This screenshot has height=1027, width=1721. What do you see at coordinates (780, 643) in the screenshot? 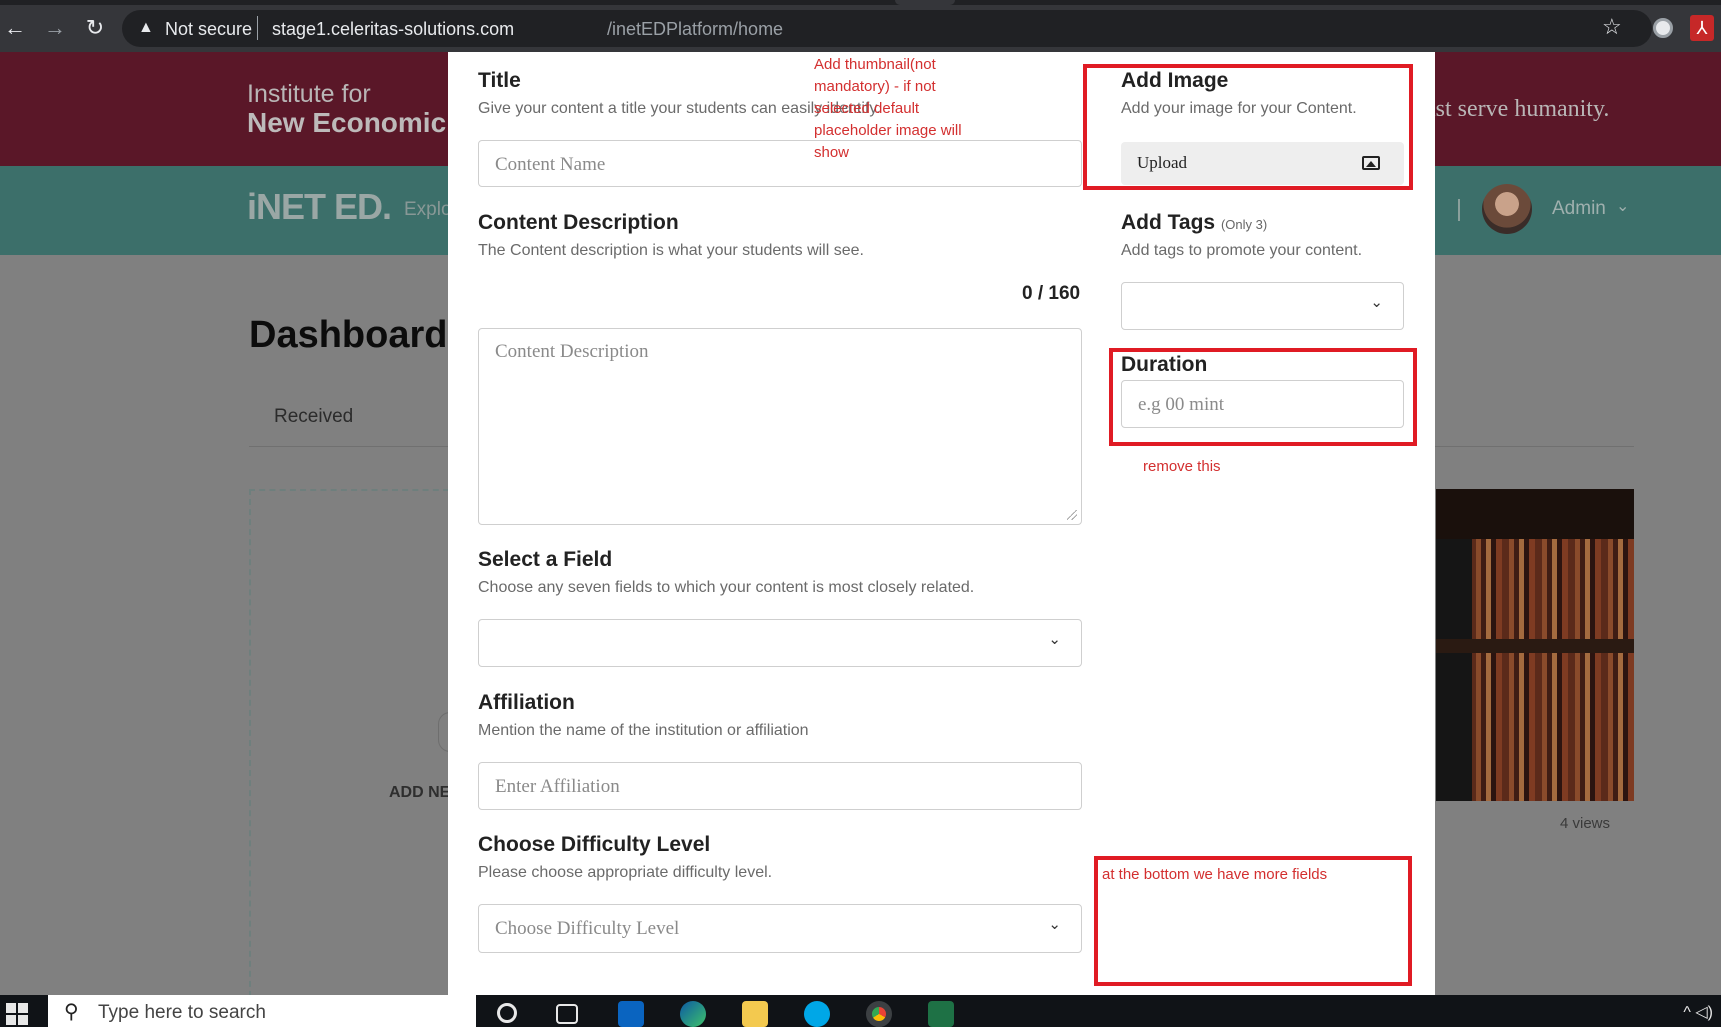
I see `field-select-dropdown: ⌄` at bounding box center [780, 643].